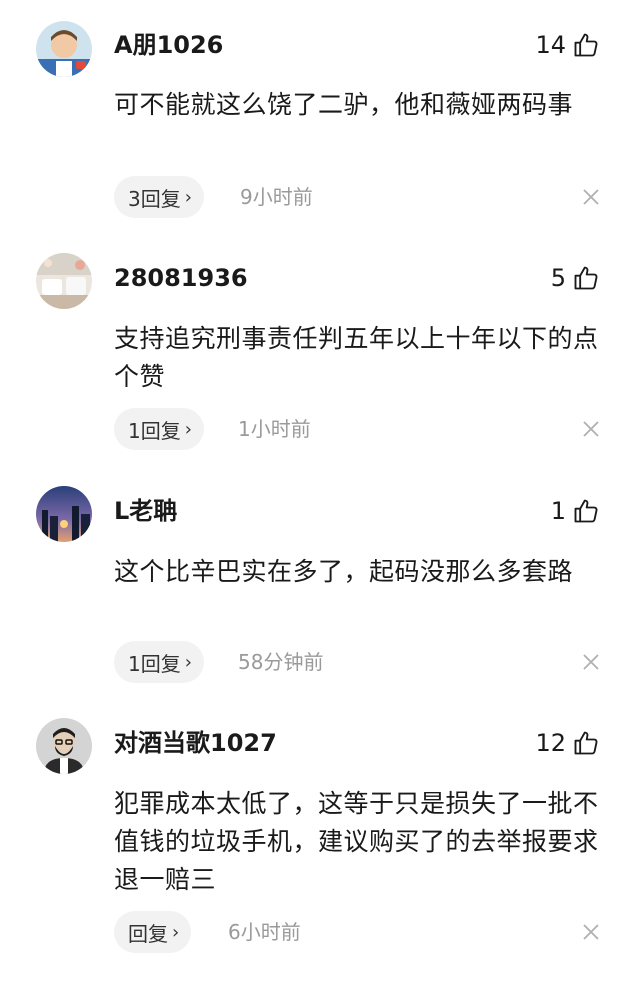  I want to click on username: L老聃, so click(145, 511).